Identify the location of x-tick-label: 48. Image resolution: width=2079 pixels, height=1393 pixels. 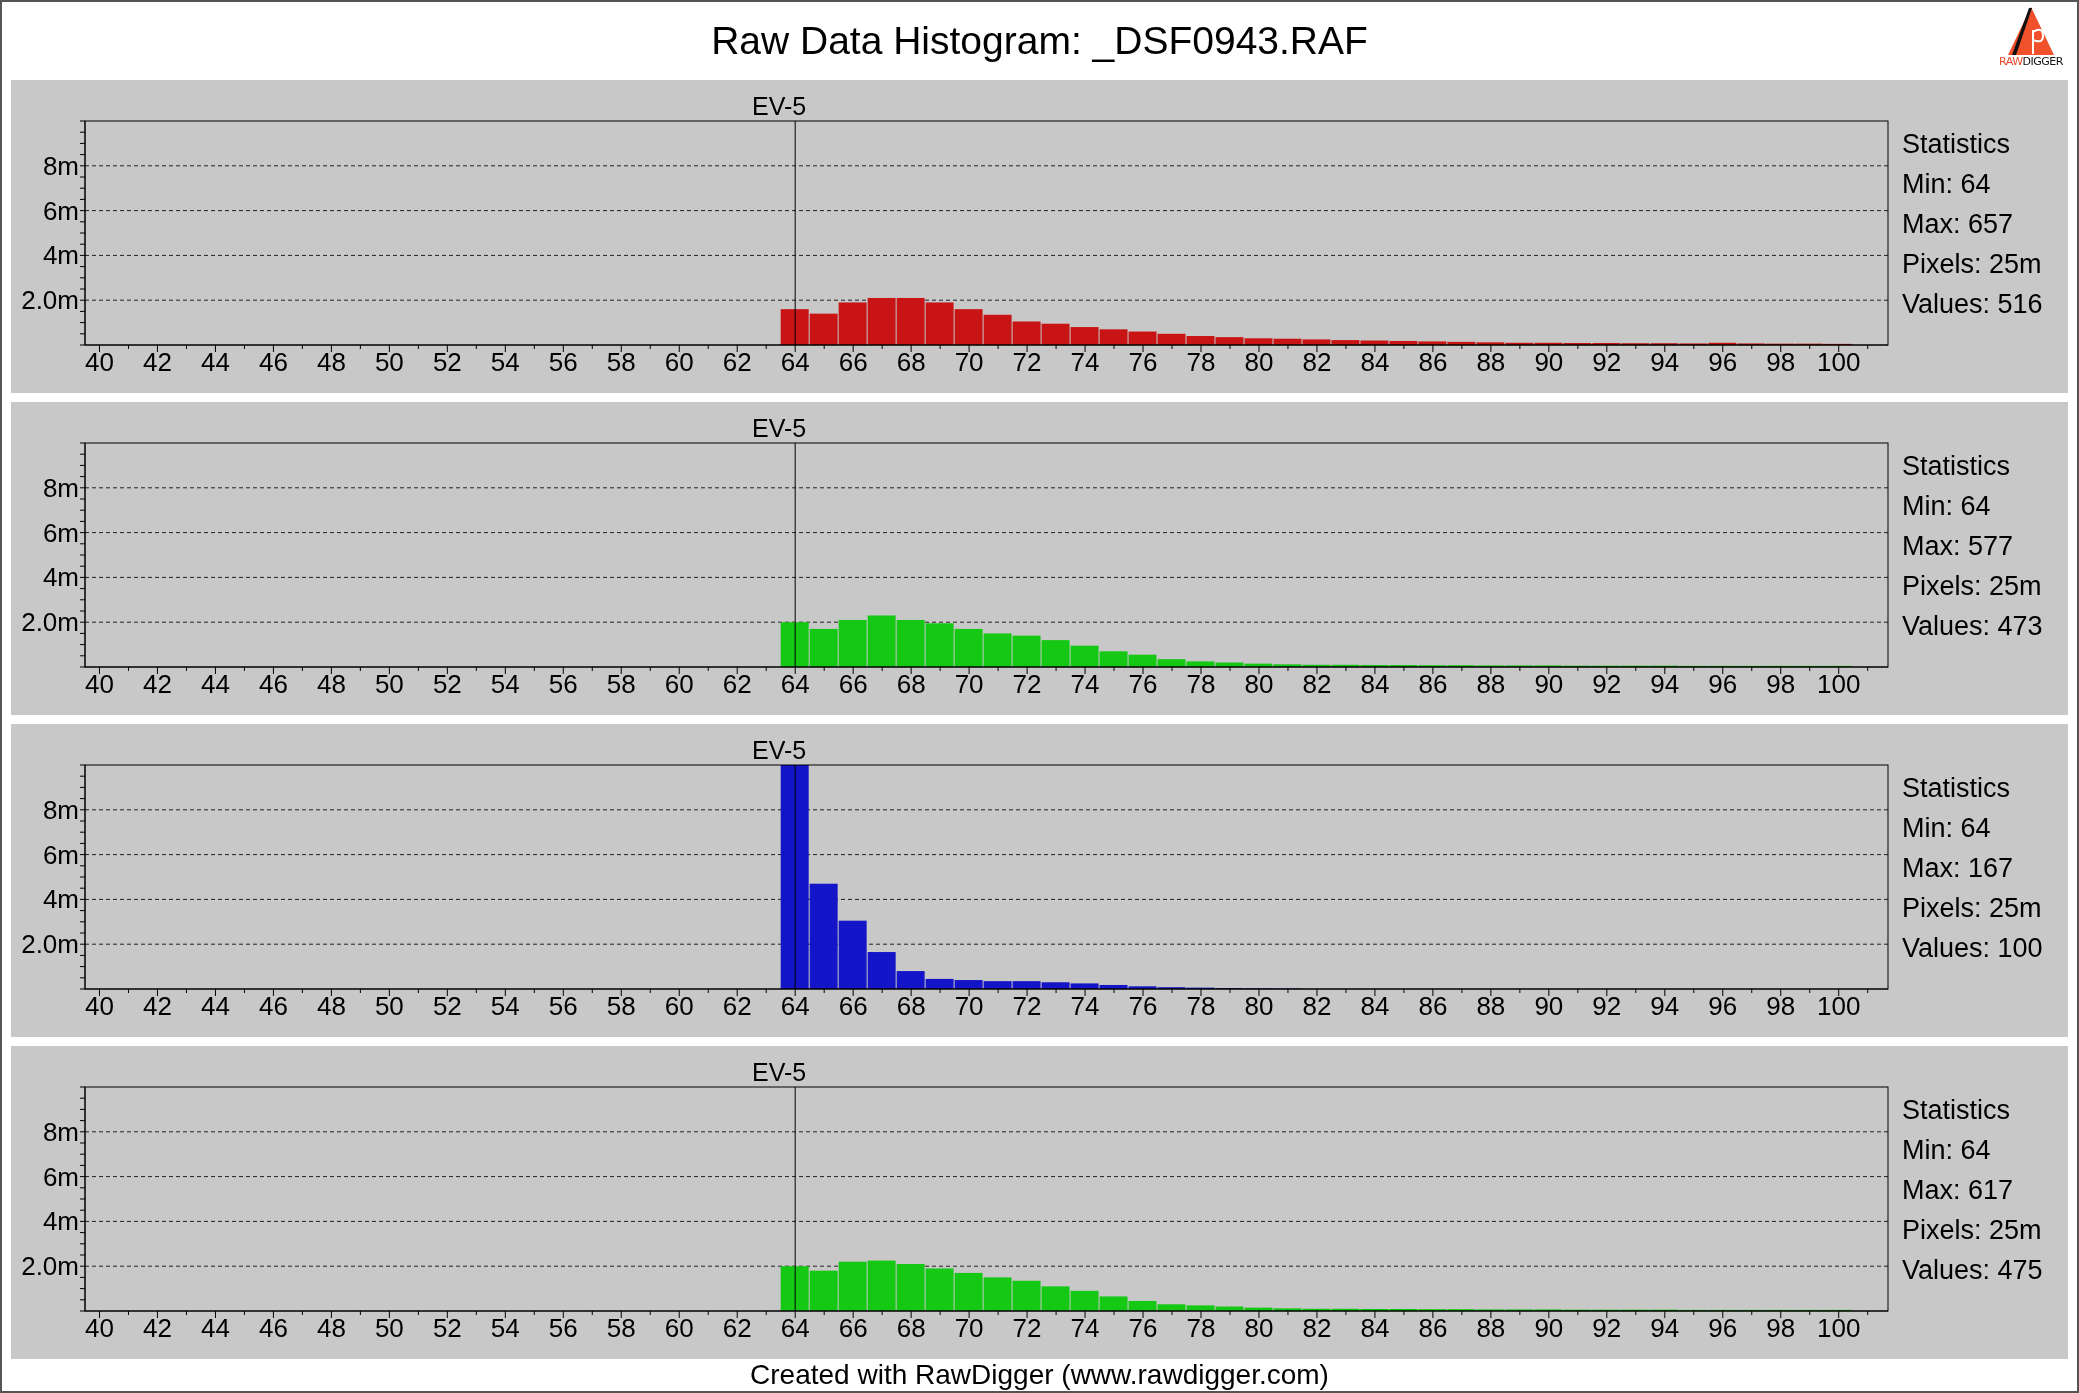
(331, 684).